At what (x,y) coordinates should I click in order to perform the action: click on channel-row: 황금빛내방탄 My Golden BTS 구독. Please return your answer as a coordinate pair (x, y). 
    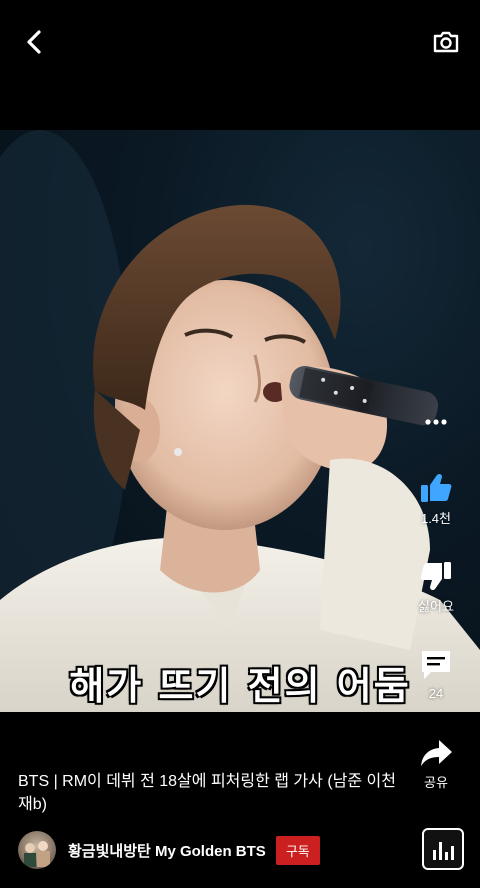
    Looking at the image, I should click on (169, 850).